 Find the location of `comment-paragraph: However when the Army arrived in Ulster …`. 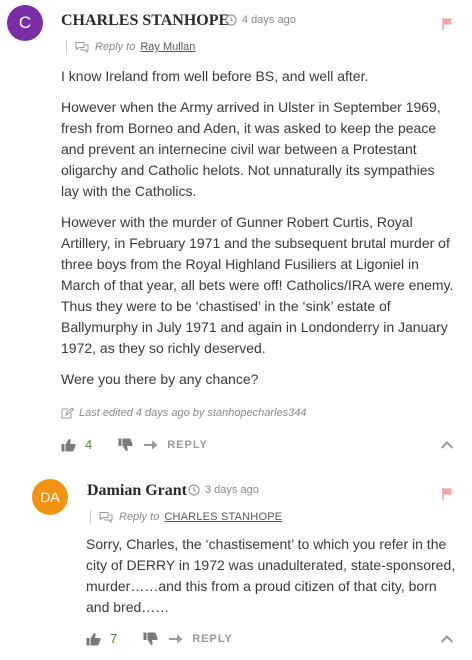

comment-paragraph: However when the Army arrived in Ulster … is located at coordinates (251, 149).